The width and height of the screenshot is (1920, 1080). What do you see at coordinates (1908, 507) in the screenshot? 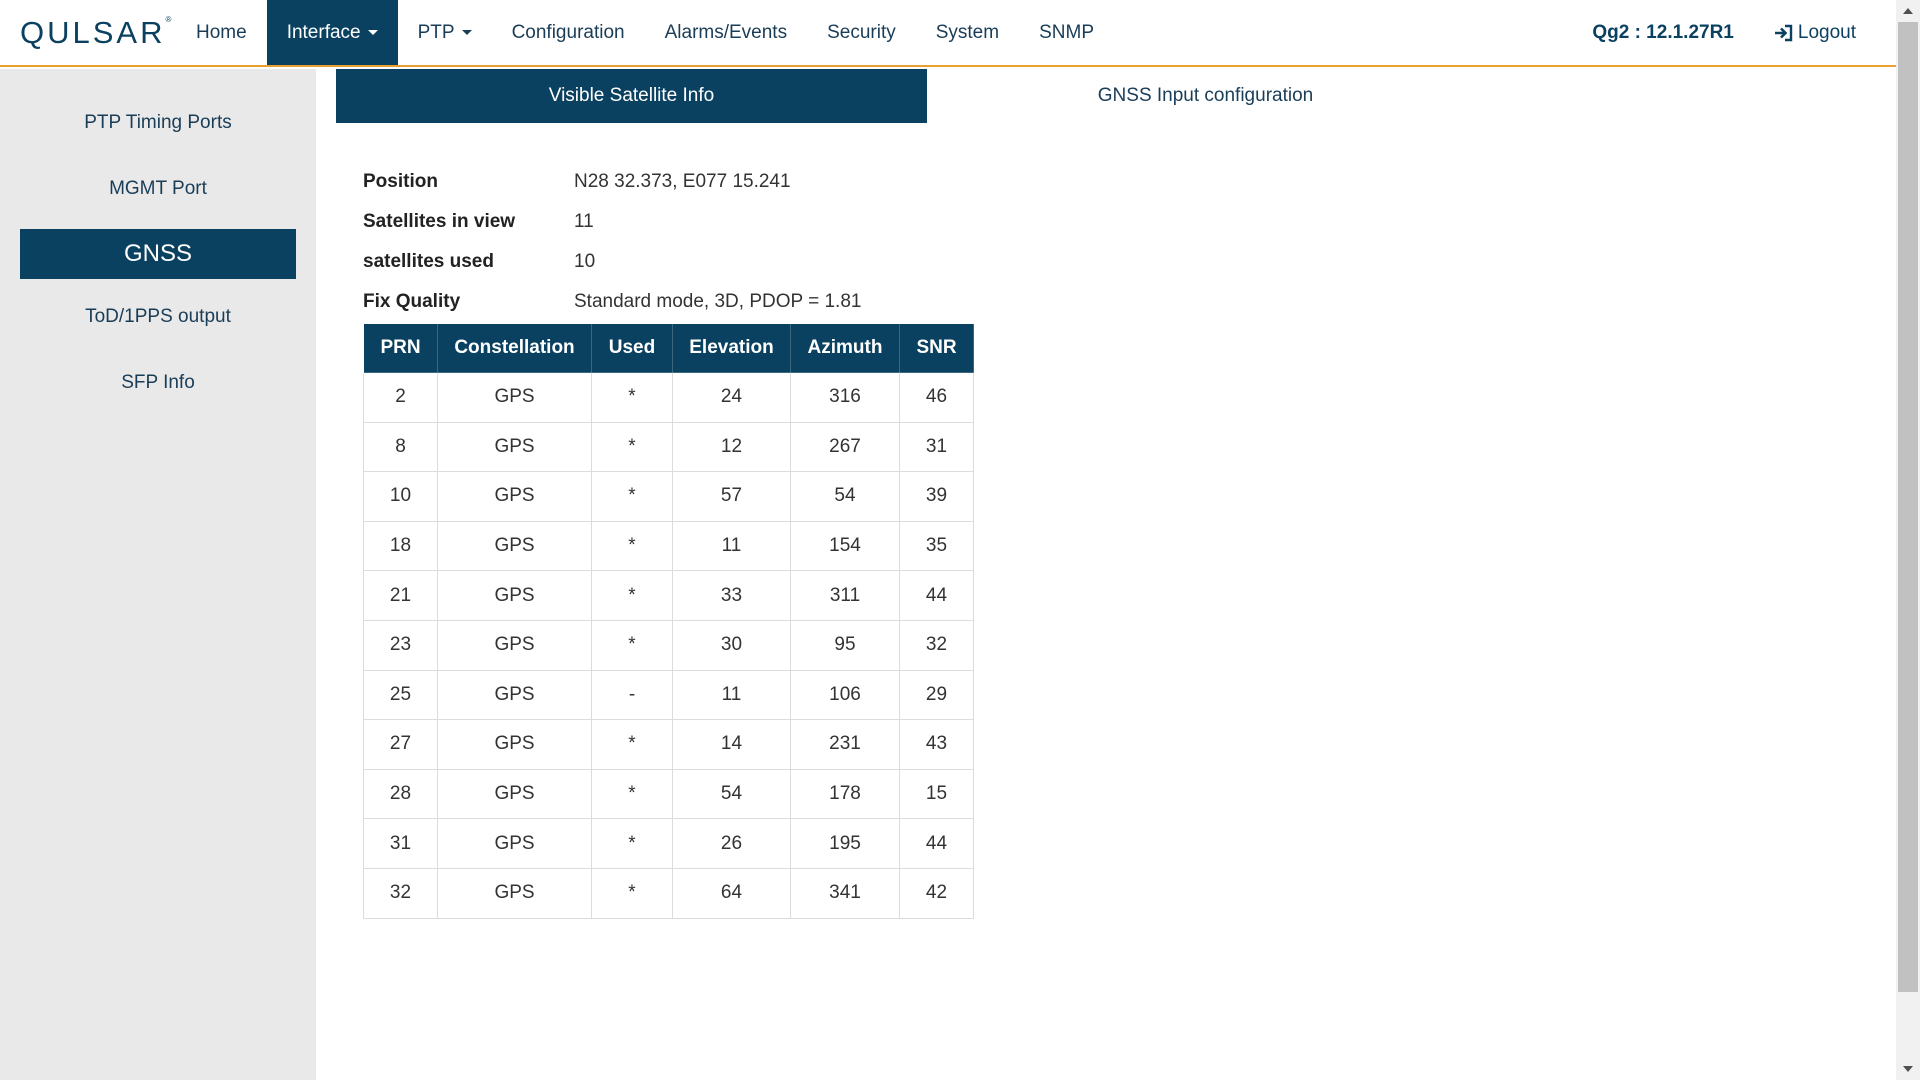
I see `scrollbar-thumb` at bounding box center [1908, 507].